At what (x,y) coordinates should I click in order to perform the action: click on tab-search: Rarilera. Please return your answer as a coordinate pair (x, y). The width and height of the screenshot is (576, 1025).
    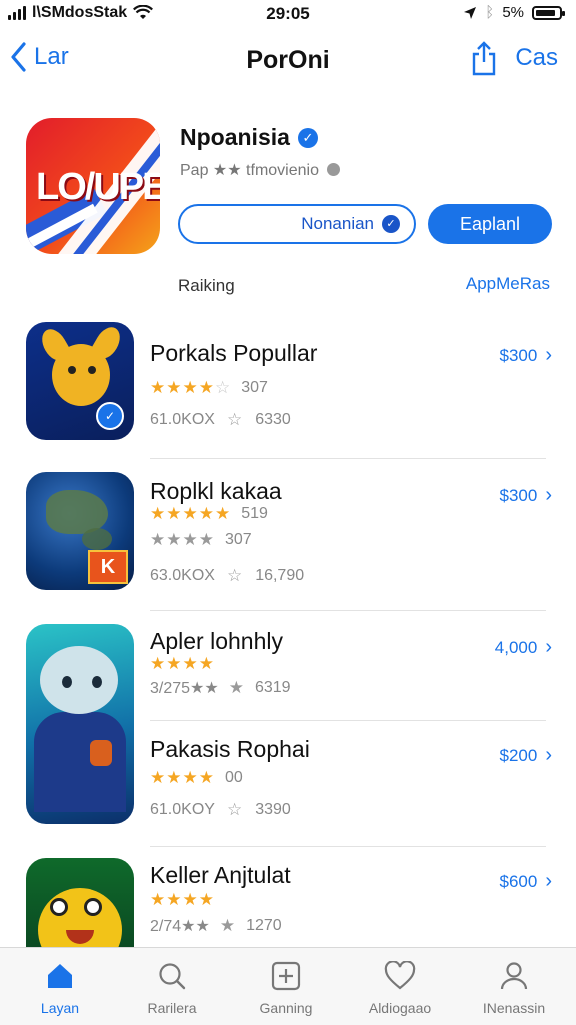
    Looking at the image, I should click on (172, 987).